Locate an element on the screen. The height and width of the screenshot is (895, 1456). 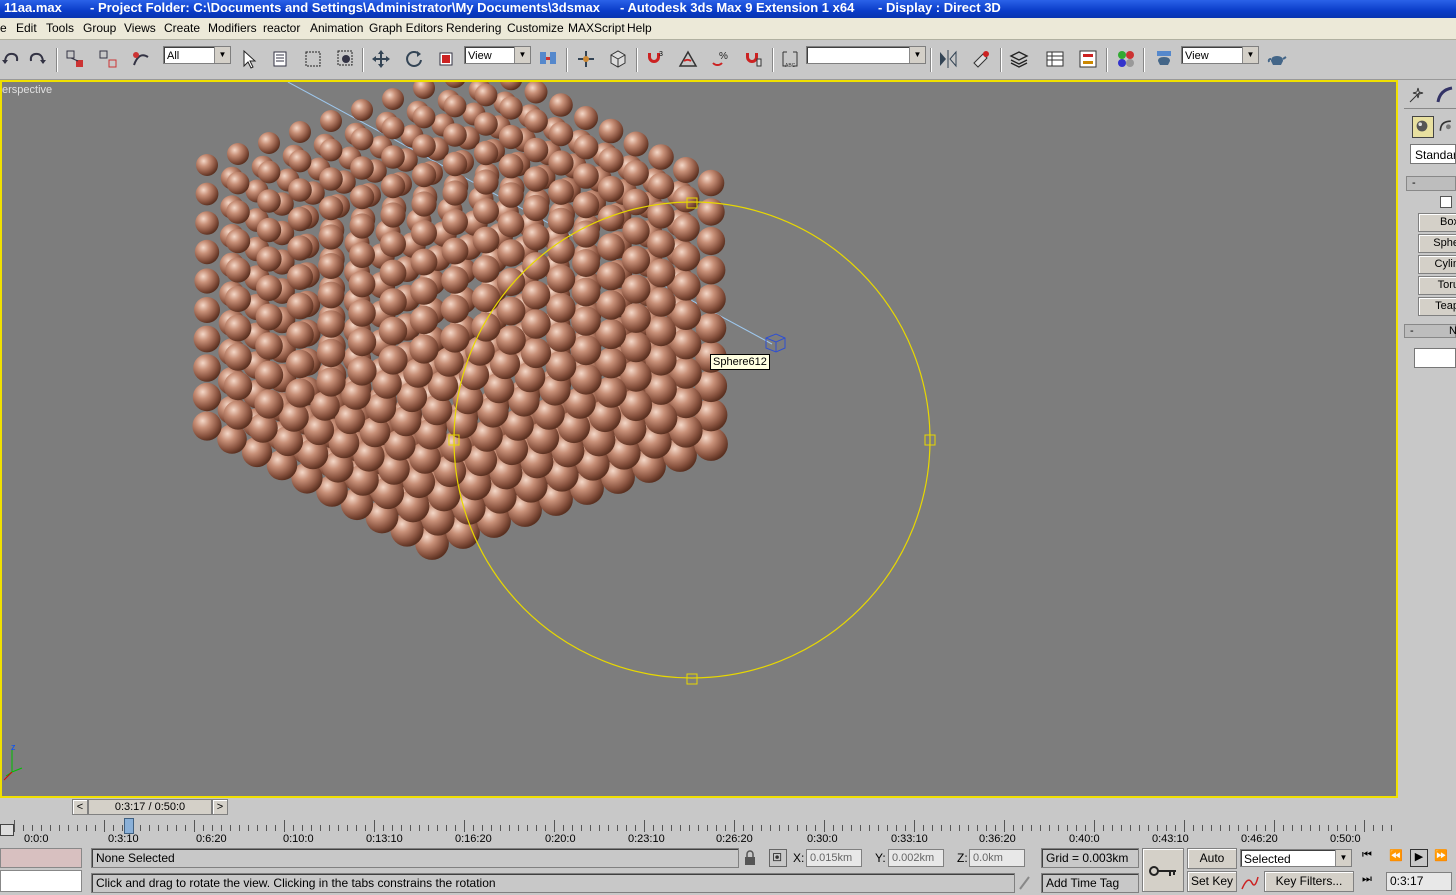
select-and-link-icon is located at coordinates (75, 59).